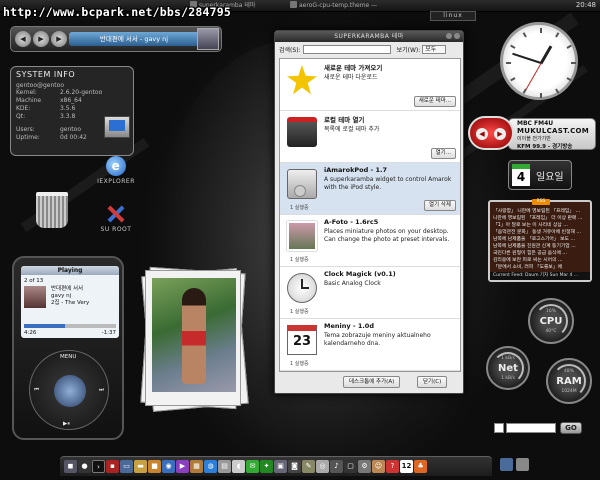  I want to click on net-label: Net, so click(508, 368).